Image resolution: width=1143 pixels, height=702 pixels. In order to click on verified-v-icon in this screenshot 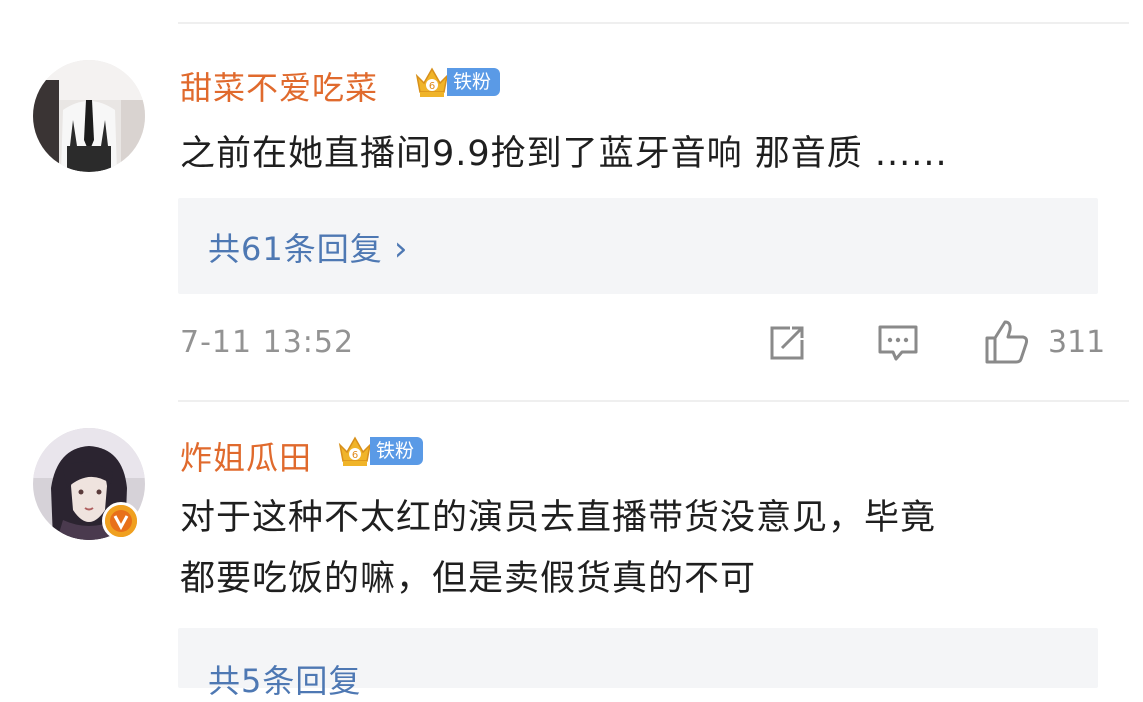, I will do `click(121, 521)`.